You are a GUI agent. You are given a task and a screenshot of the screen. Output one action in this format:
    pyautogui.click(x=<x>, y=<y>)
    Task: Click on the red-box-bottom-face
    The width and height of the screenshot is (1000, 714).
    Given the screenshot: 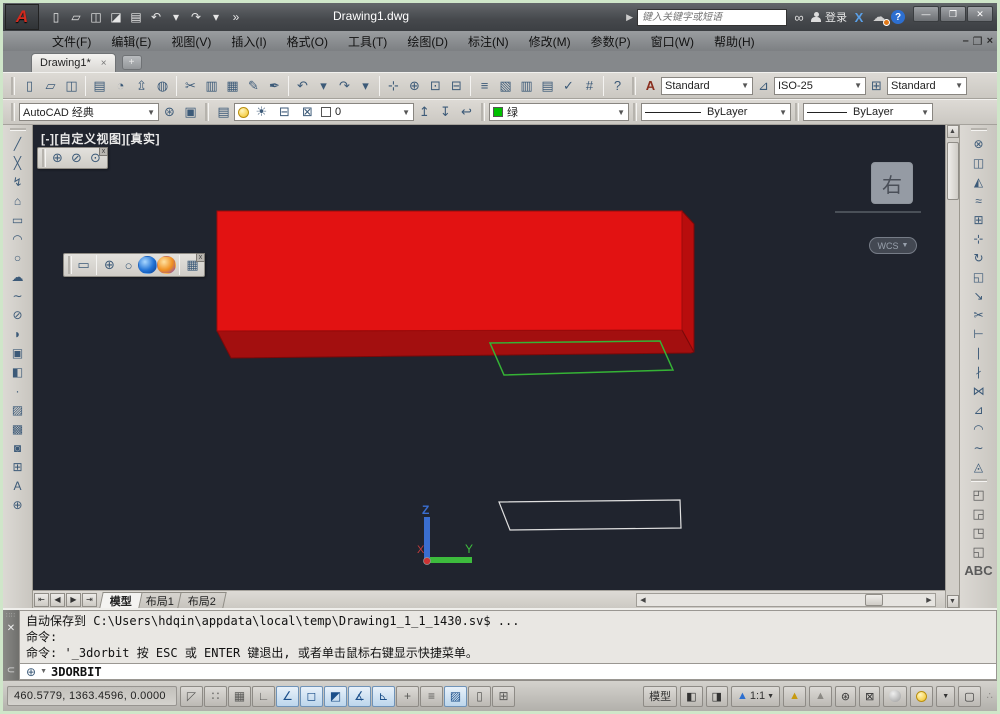 What is the action you would take?
    pyautogui.click(x=455, y=344)
    